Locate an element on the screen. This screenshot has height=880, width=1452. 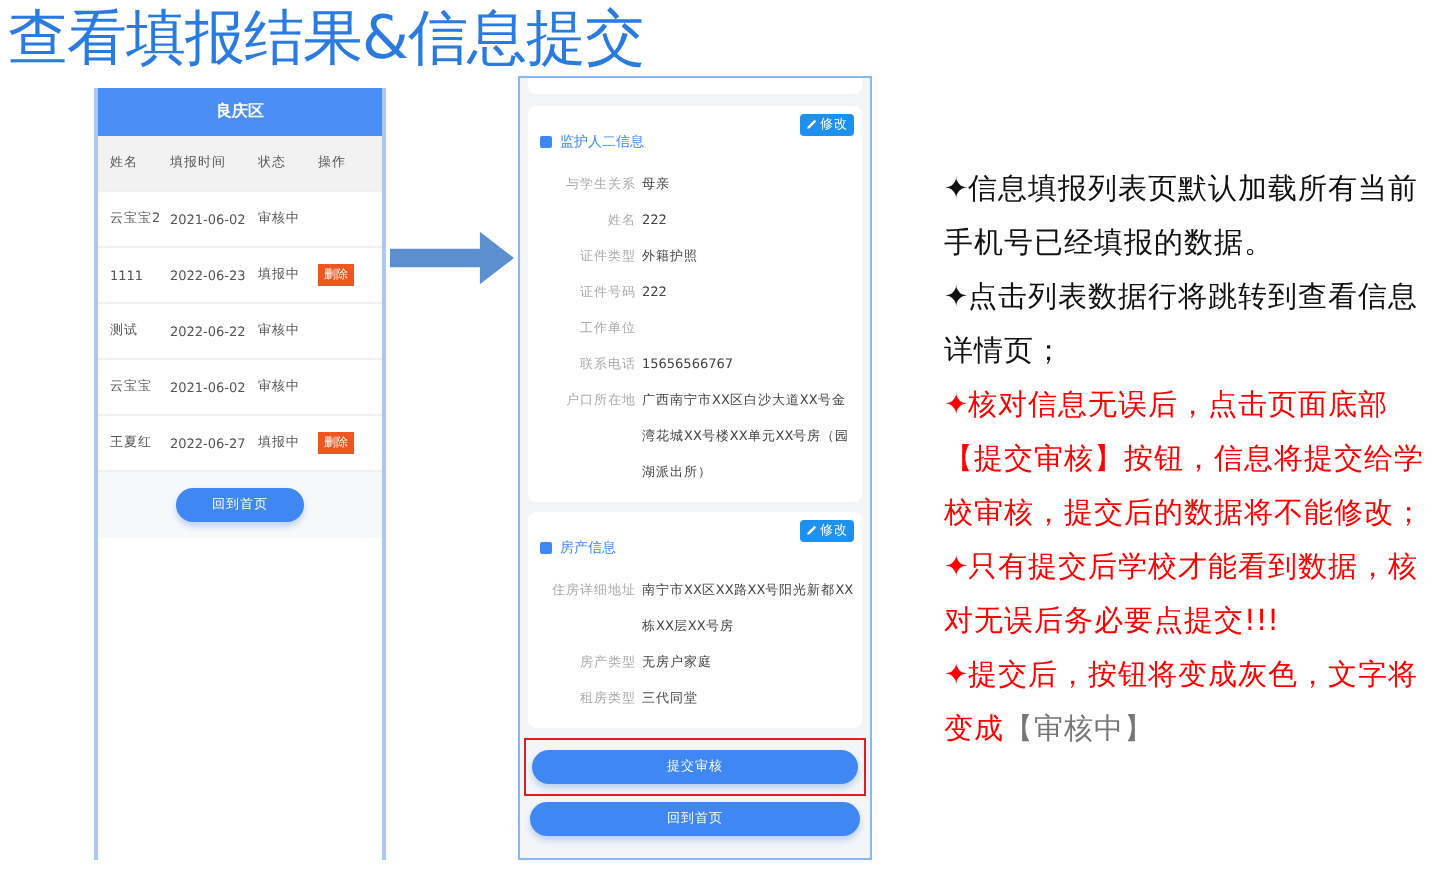
note-text: ✦点击列表数据行将跳转到查看信息详情页； is located at coordinates (1182, 326).